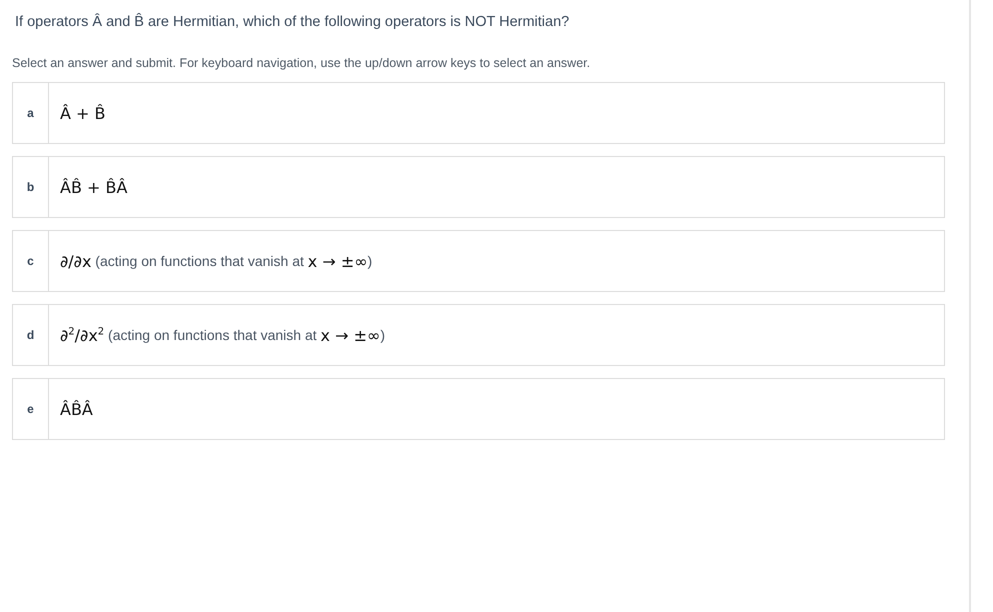 The height and width of the screenshot is (612, 993). I want to click on answer-option: e ÂB̂Â, so click(478, 409).